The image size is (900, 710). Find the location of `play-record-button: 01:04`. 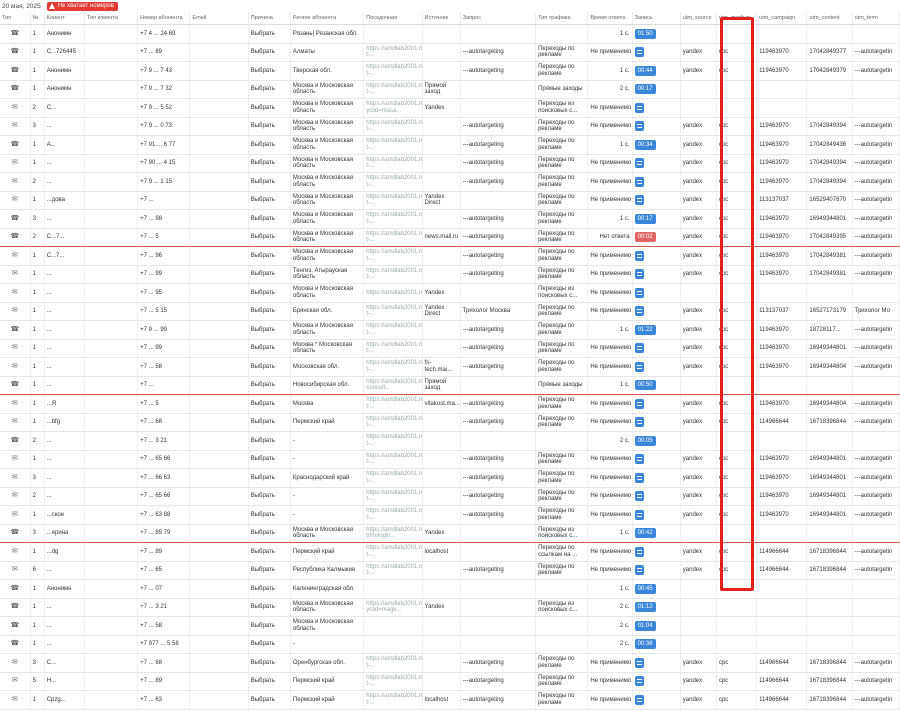

play-record-button: 01:04 is located at coordinates (645, 625).